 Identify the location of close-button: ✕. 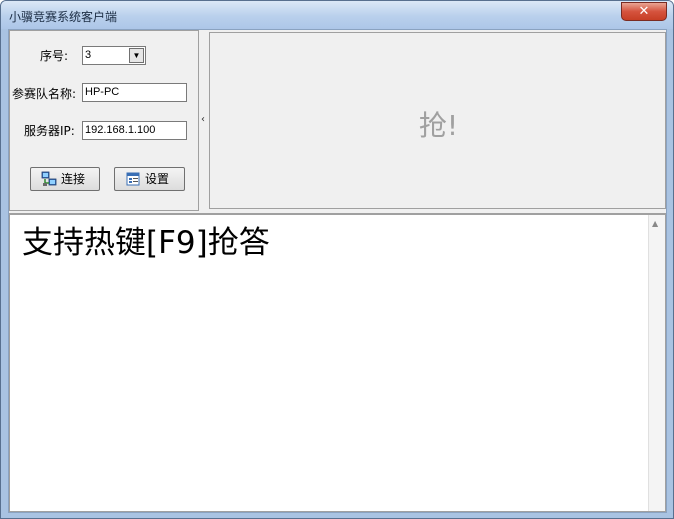
(644, 11).